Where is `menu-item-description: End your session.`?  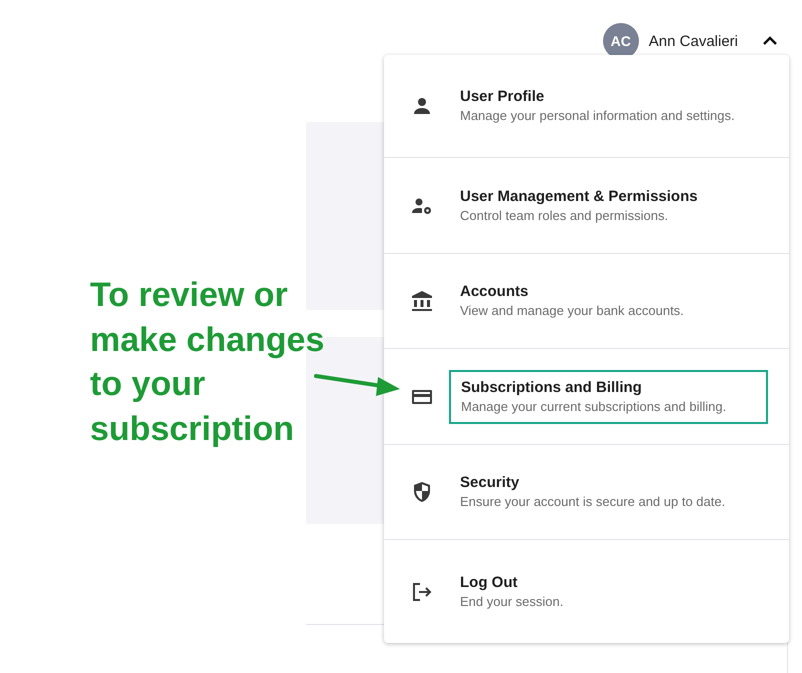
menu-item-description: End your session. is located at coordinates (512, 602).